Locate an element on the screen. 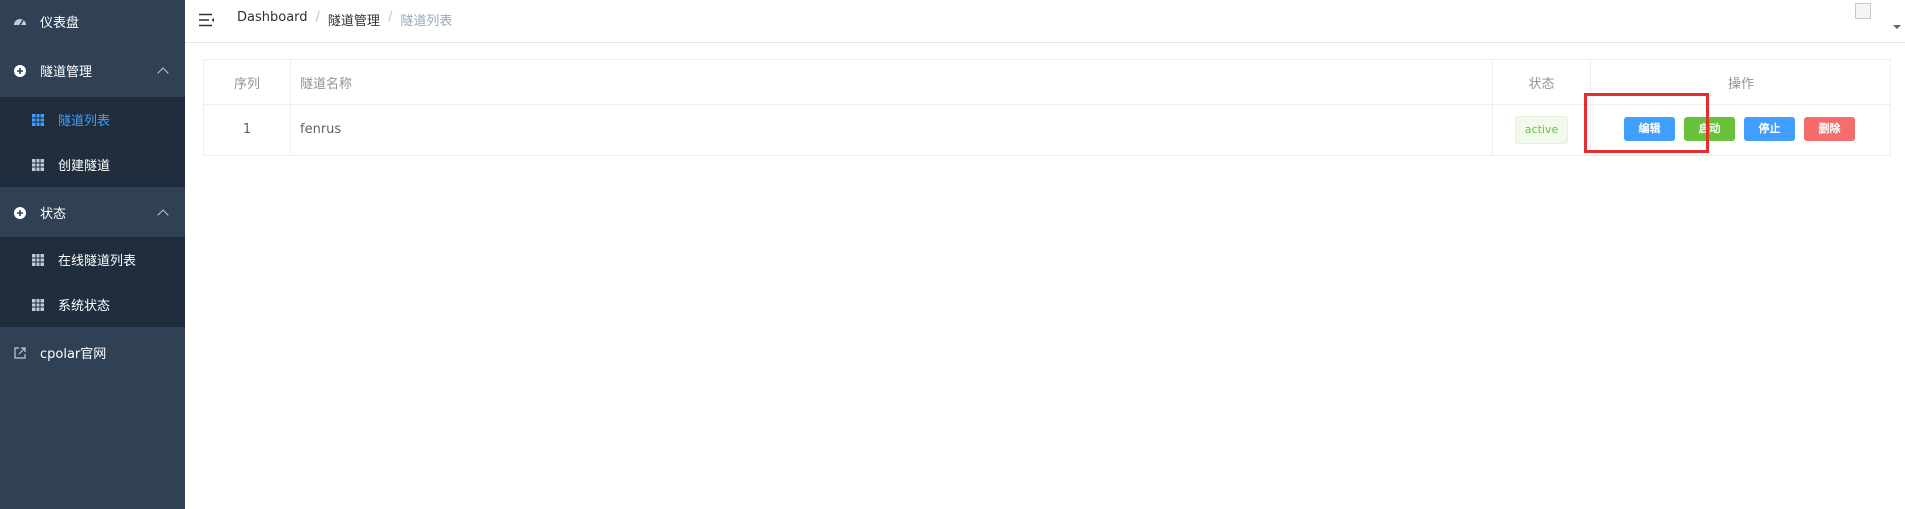 The image size is (1905, 509). cell-index: 1 is located at coordinates (247, 129).